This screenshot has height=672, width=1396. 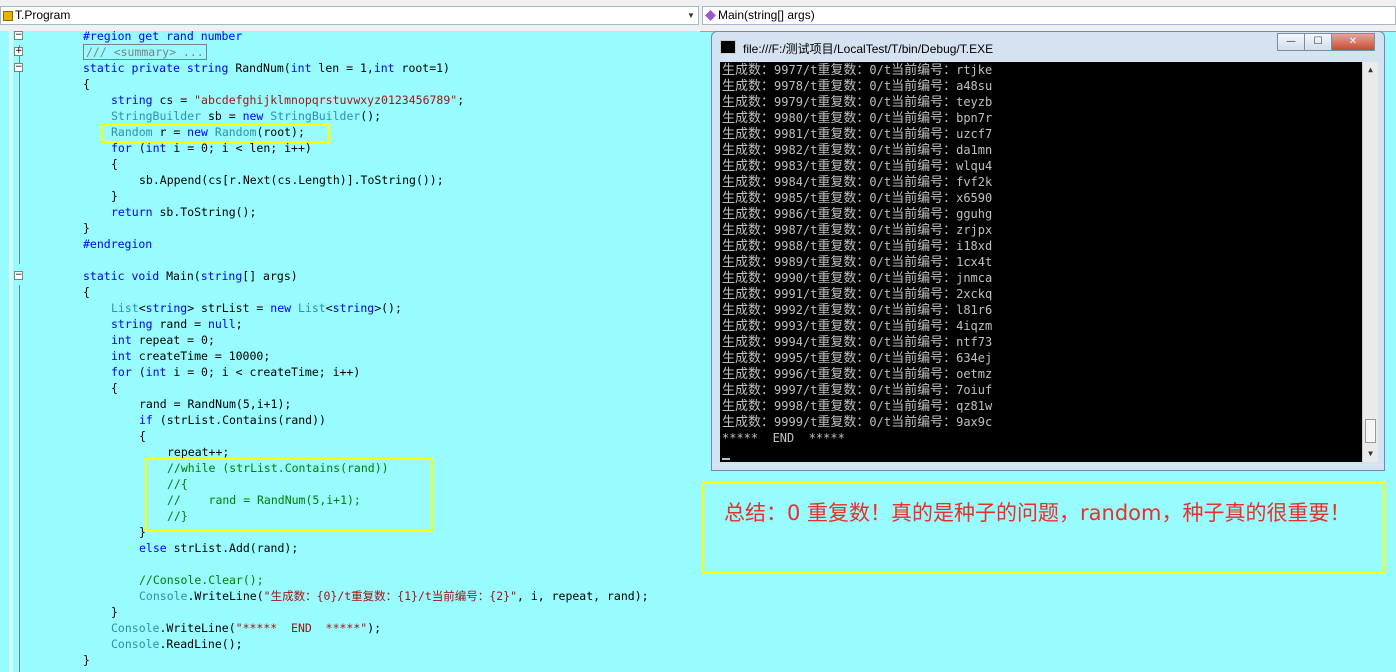 What do you see at coordinates (177, 324) in the screenshot?
I see `code-line: string rand = null;` at bounding box center [177, 324].